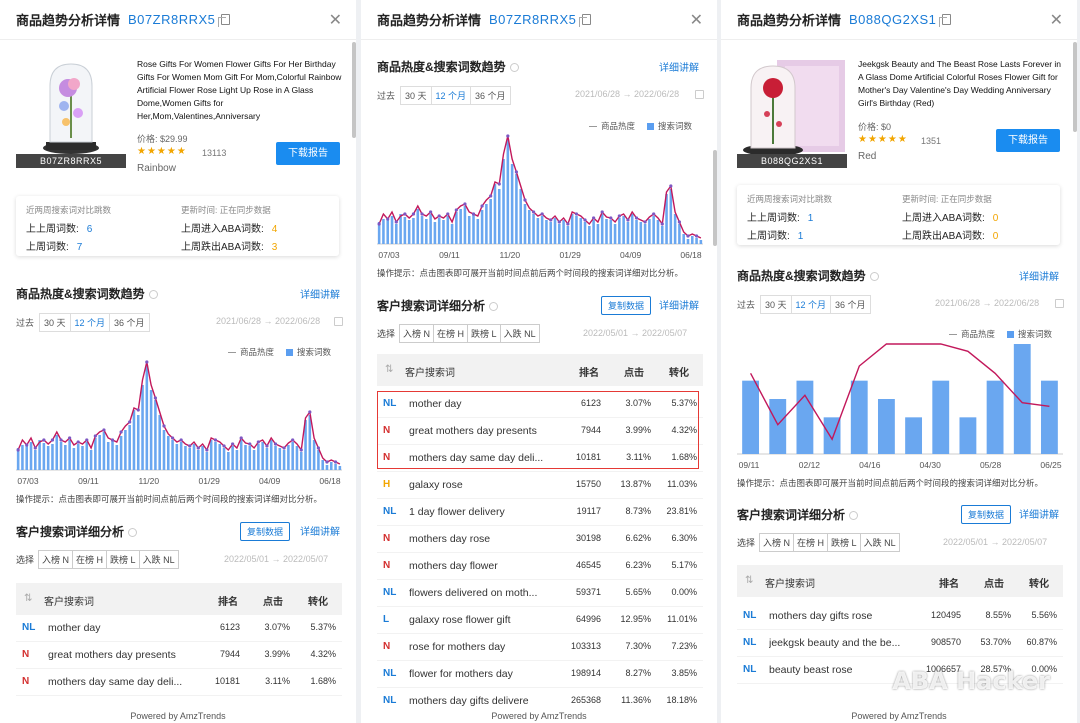 This screenshot has width=1080, height=723. I want to click on close-icon: ✕, so click(696, 19).